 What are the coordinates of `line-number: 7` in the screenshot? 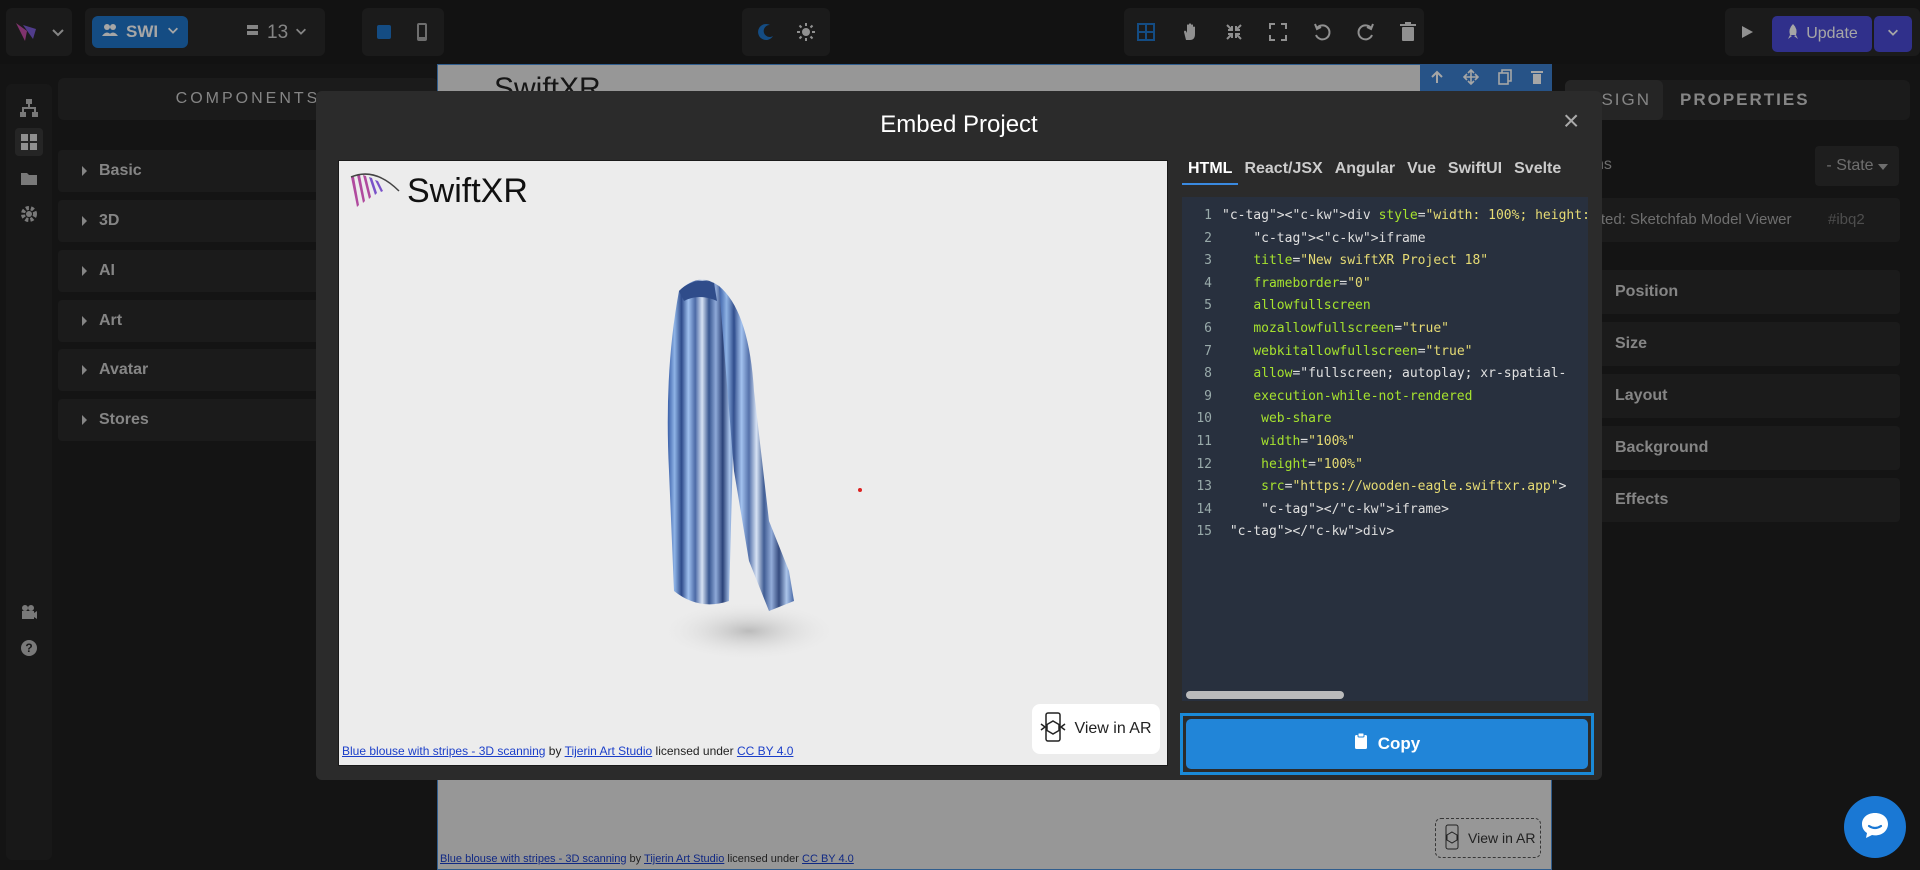 It's located at (1208, 351).